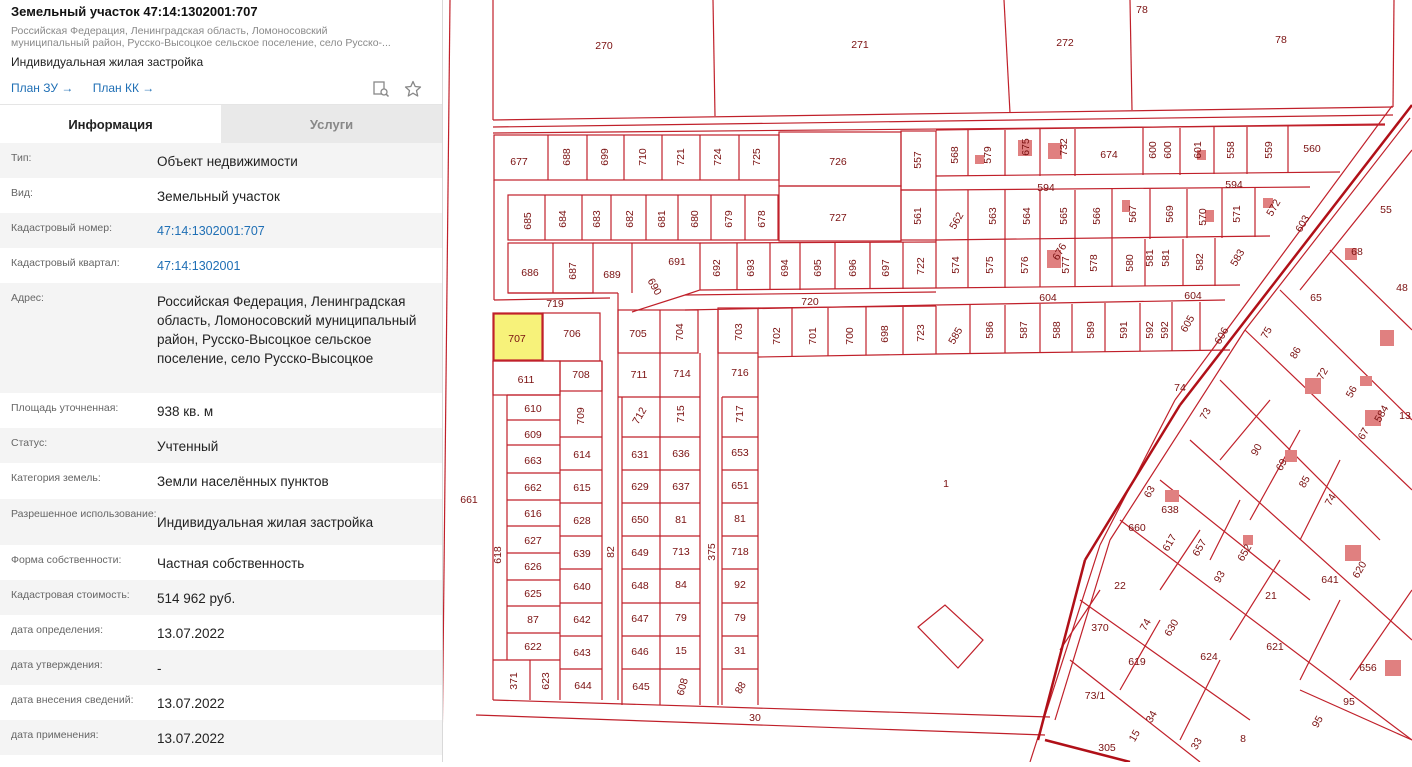 The height and width of the screenshot is (767, 1412). I want to click on parcel-label: 646, so click(640, 652).